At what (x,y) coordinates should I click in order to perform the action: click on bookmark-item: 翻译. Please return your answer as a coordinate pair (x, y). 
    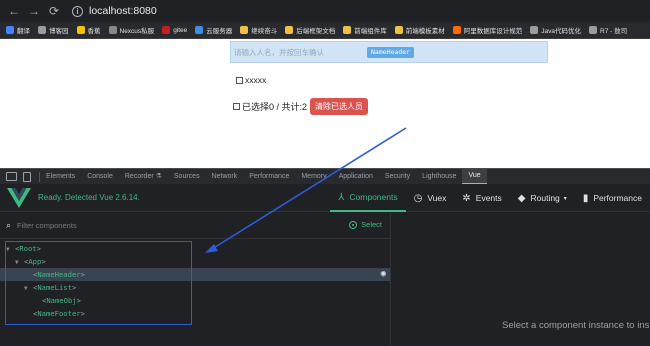
    Looking at the image, I should click on (18, 30).